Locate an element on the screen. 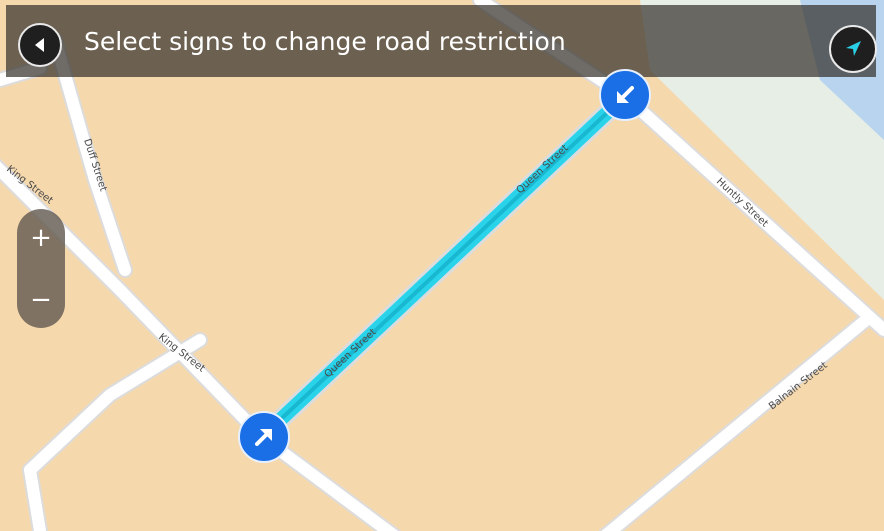 The width and height of the screenshot is (884, 531). road-restriction-sign-end is located at coordinates (625, 95).